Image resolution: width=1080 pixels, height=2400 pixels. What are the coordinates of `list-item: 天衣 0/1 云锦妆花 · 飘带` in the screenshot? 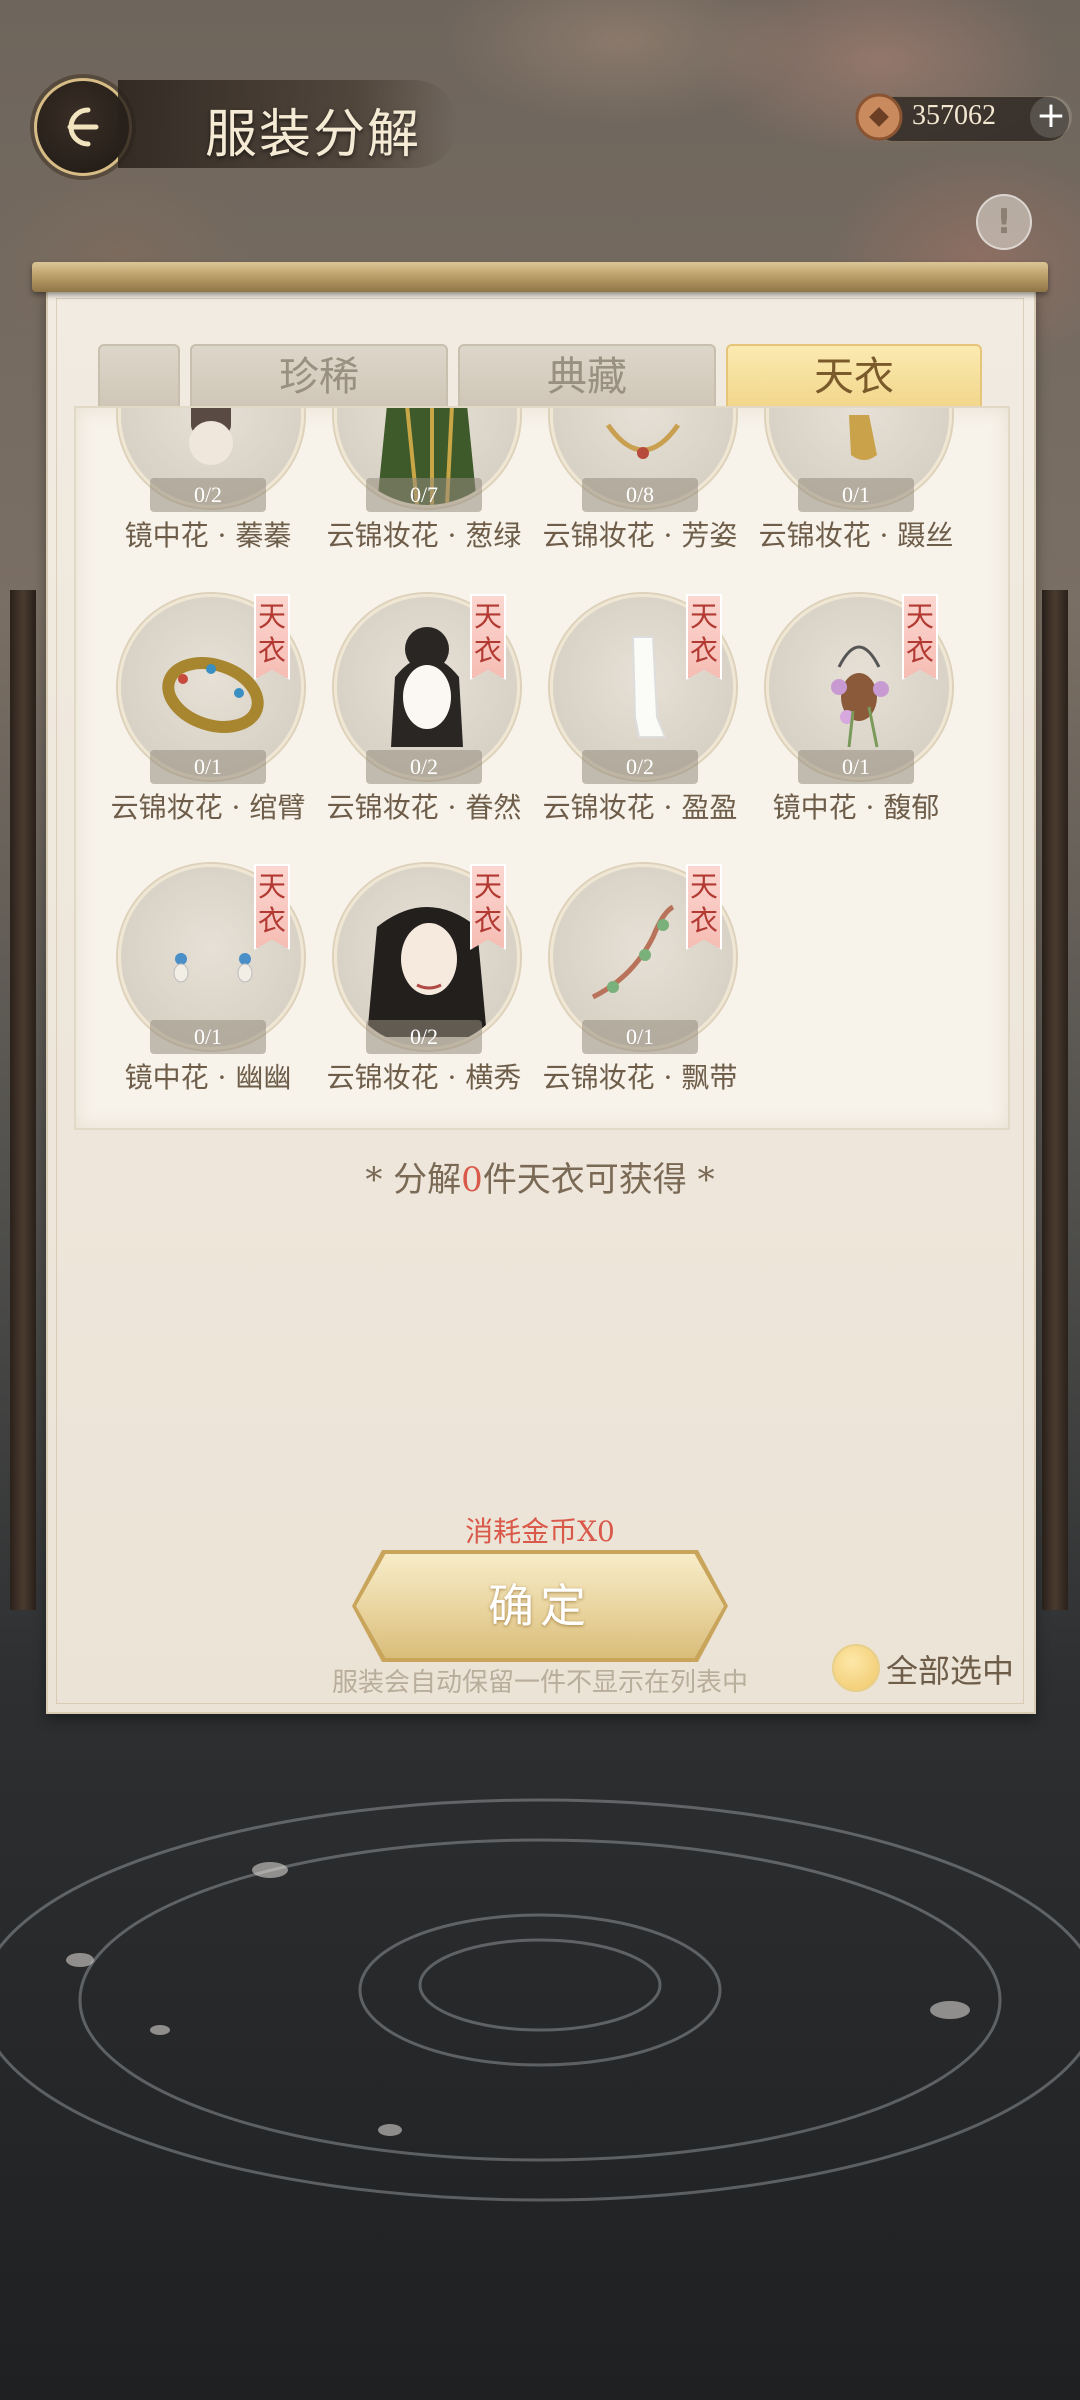 It's located at (640, 979).